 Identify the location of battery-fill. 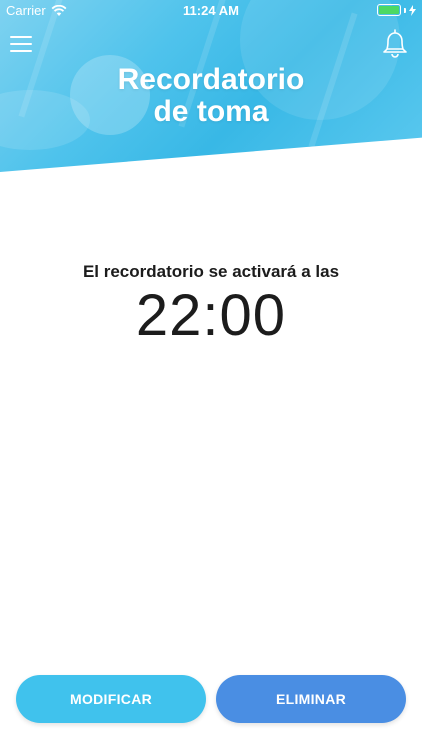
(389, 10).